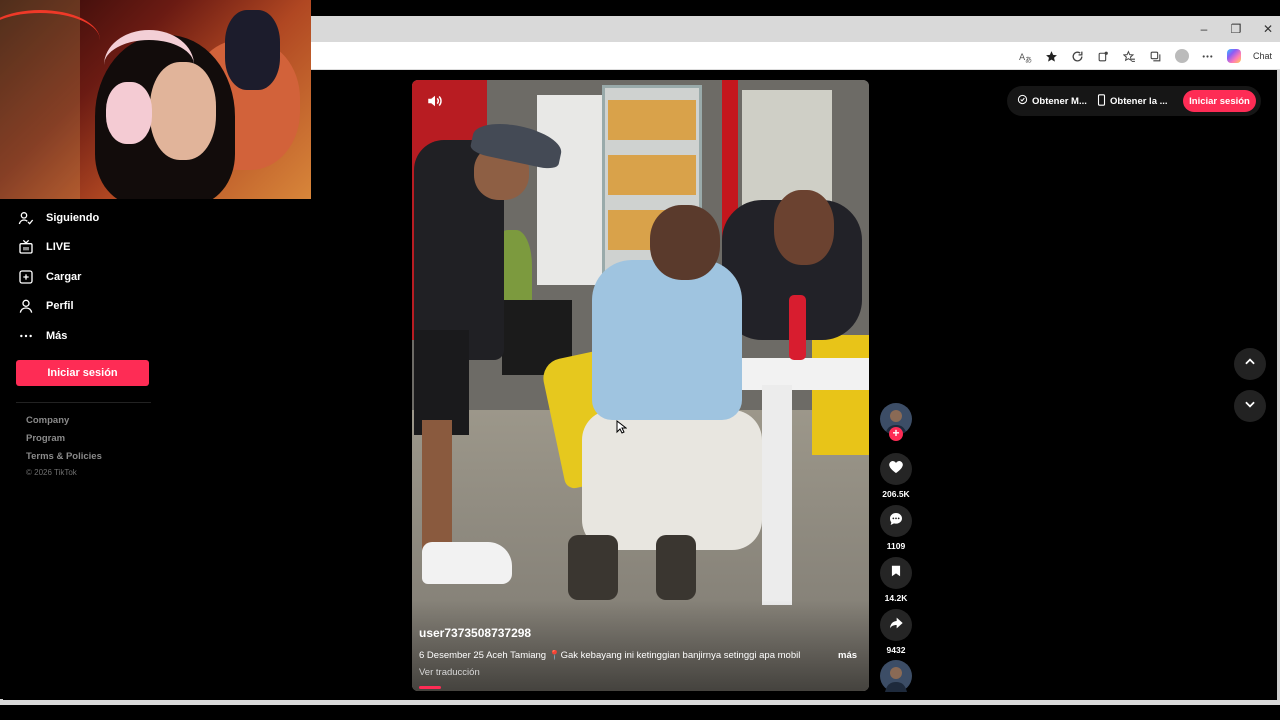  Describe the element at coordinates (1101, 101) in the screenshot. I see `phone-icon` at that location.